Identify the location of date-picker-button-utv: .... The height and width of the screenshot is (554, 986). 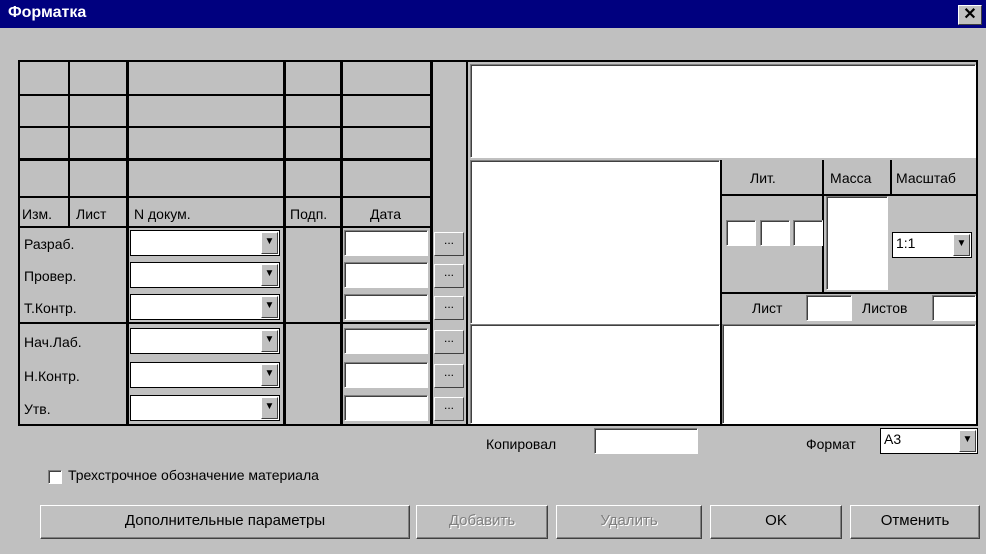
(449, 409).